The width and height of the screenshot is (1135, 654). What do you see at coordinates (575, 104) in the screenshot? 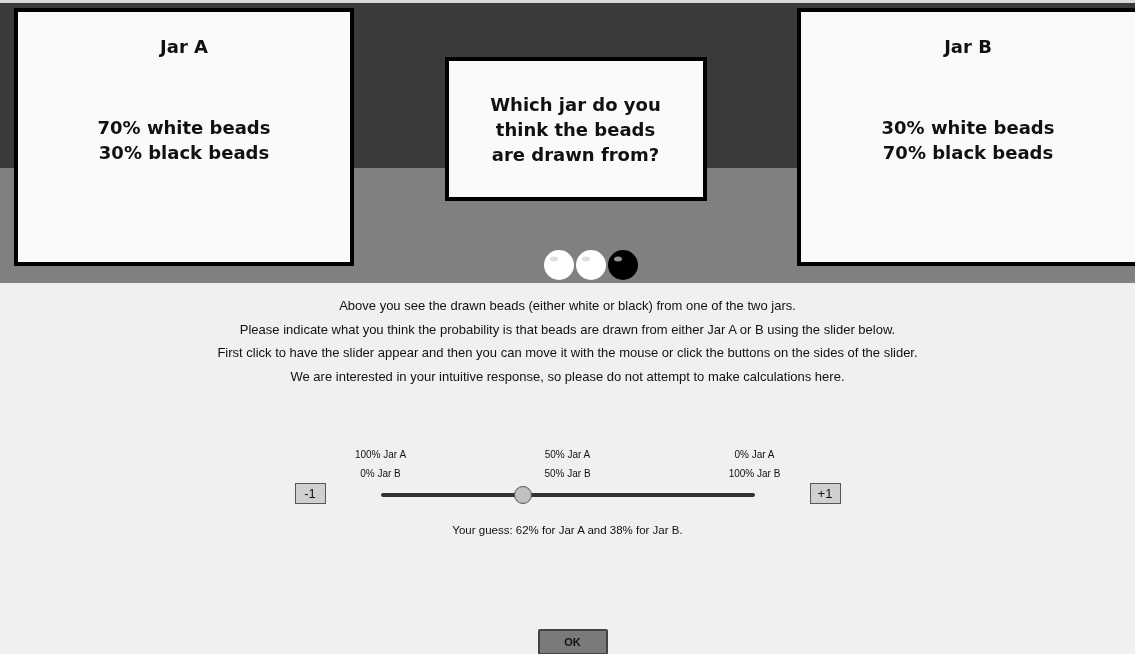
I see `question-text: Which jar do you` at bounding box center [575, 104].